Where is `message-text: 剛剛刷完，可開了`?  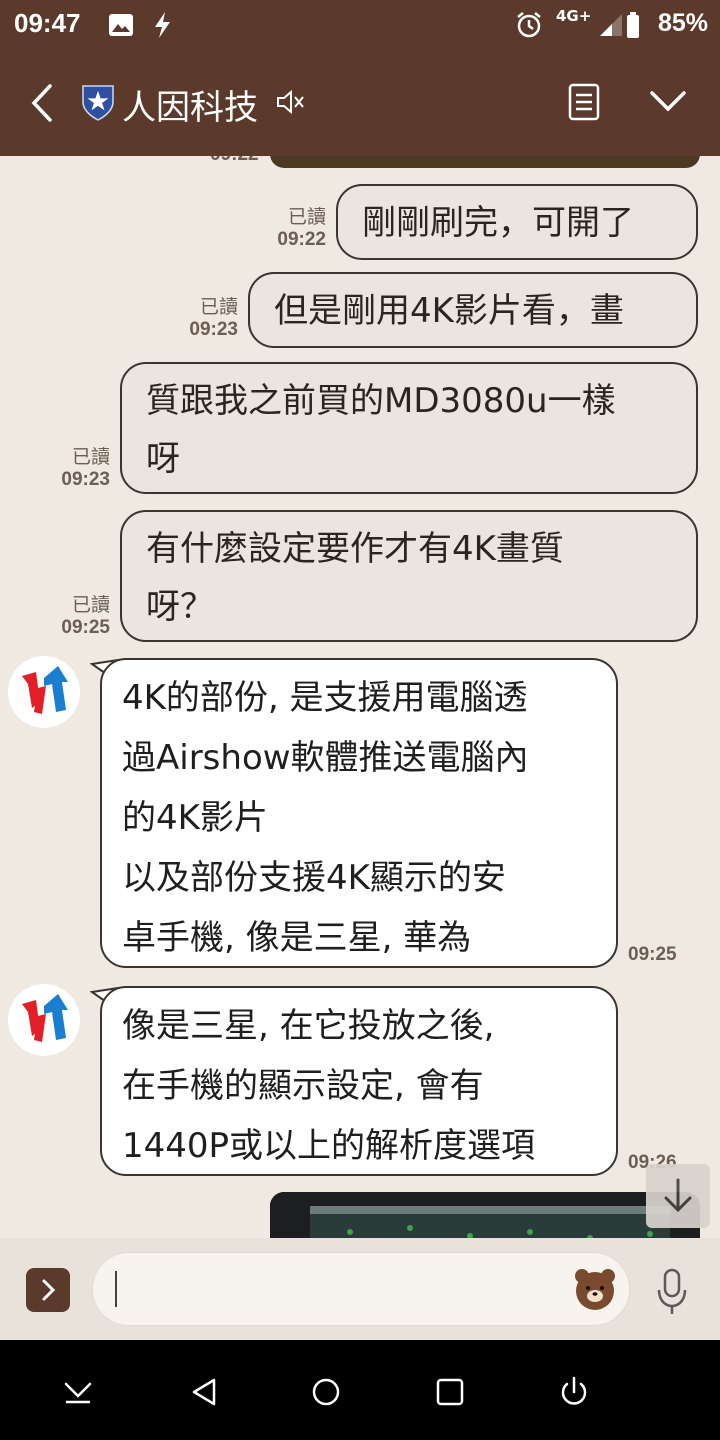 message-text: 剛剛刷完，可開了 is located at coordinates (498, 223).